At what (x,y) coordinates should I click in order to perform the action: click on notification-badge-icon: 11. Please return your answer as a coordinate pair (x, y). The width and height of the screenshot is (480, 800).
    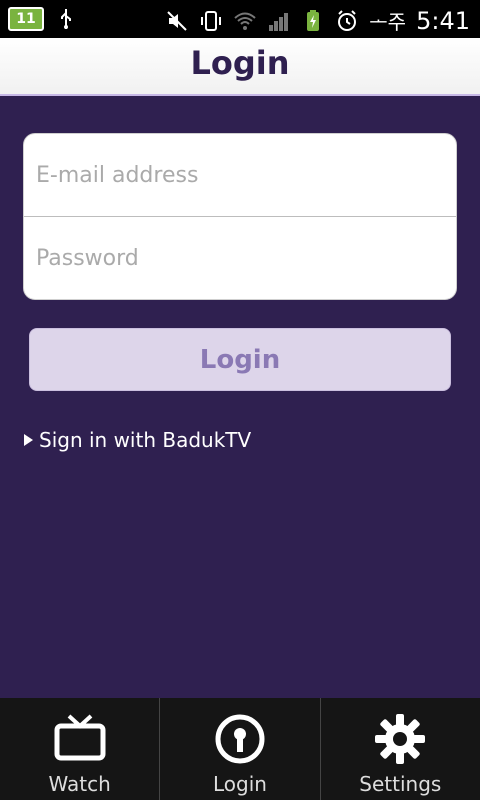
    Looking at the image, I should click on (26, 19).